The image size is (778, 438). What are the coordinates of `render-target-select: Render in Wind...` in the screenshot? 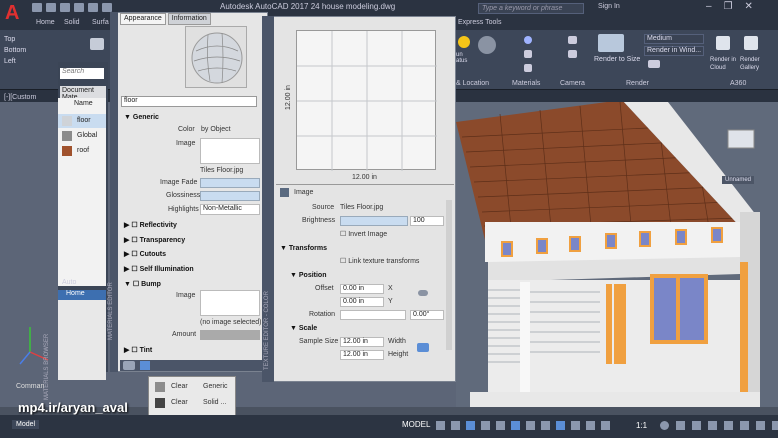 It's located at (674, 51).